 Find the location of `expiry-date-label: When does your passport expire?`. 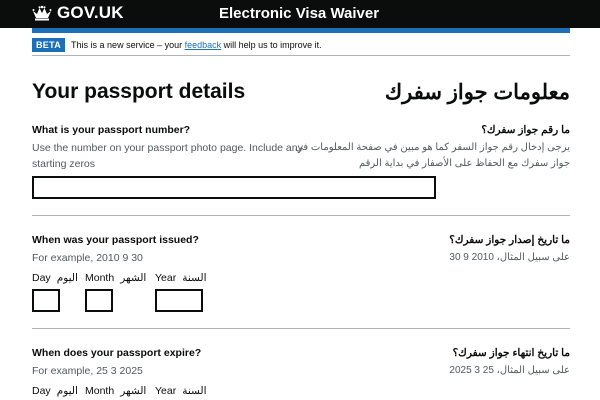

expiry-date-label: When does your passport expire? is located at coordinates (117, 353).